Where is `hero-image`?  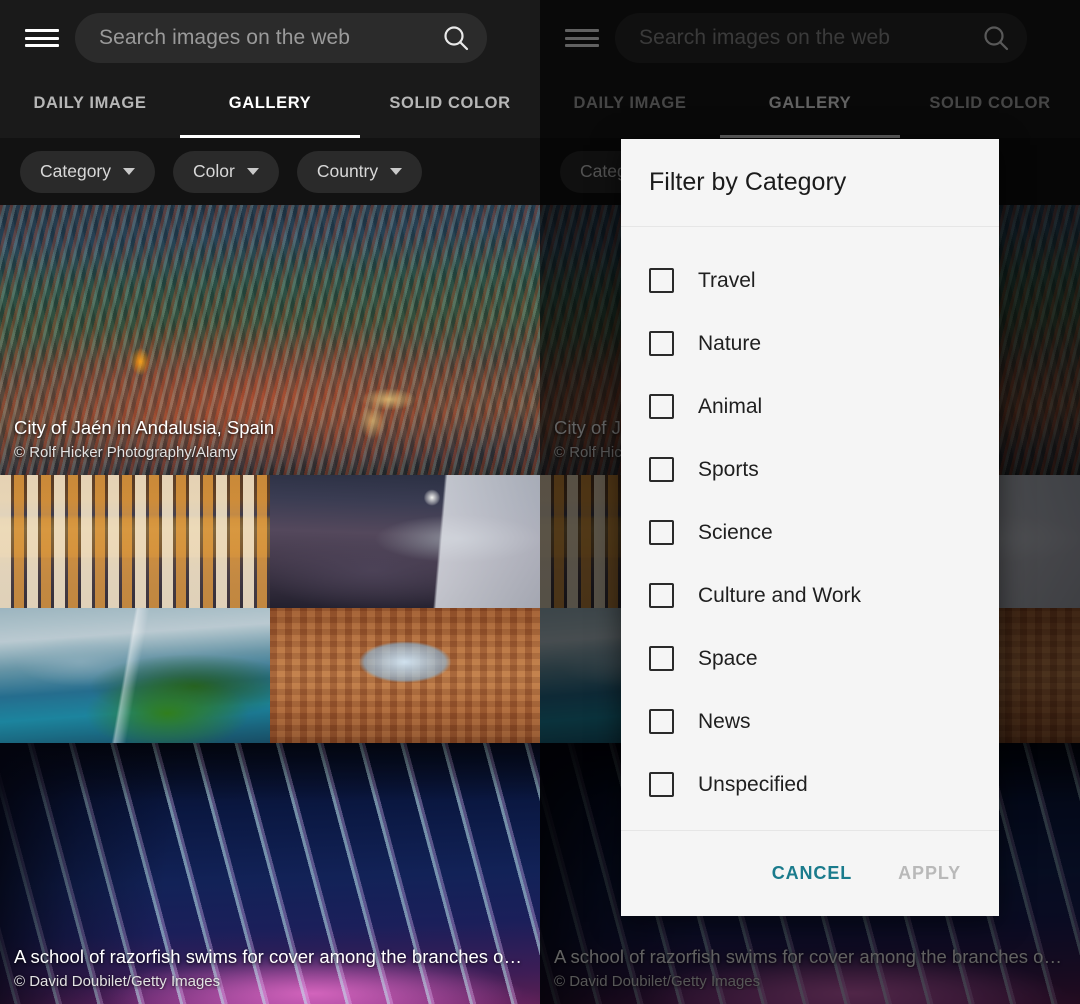 hero-image is located at coordinates (270, 340).